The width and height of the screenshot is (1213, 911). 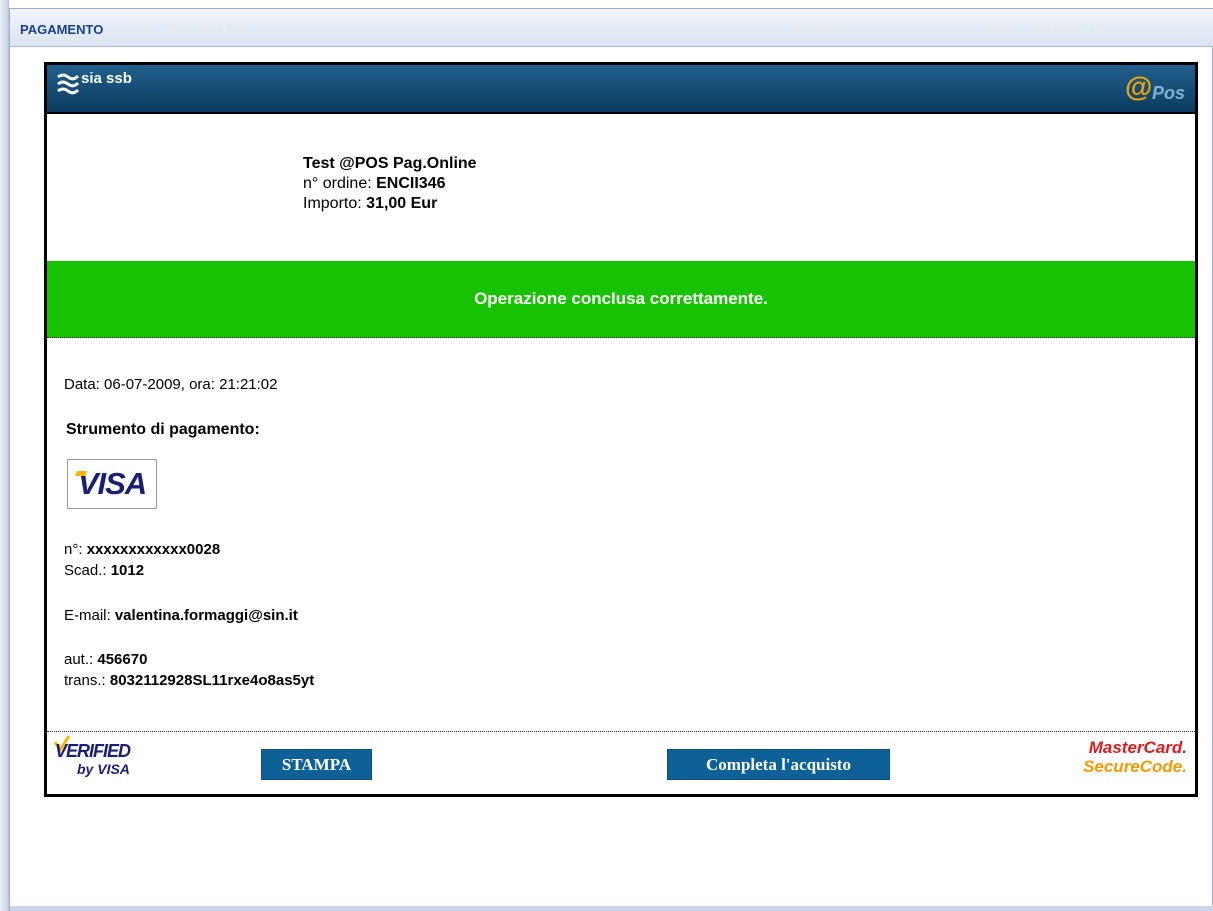 What do you see at coordinates (62, 29) in the screenshot?
I see `window-title: PAGAMENTO` at bounding box center [62, 29].